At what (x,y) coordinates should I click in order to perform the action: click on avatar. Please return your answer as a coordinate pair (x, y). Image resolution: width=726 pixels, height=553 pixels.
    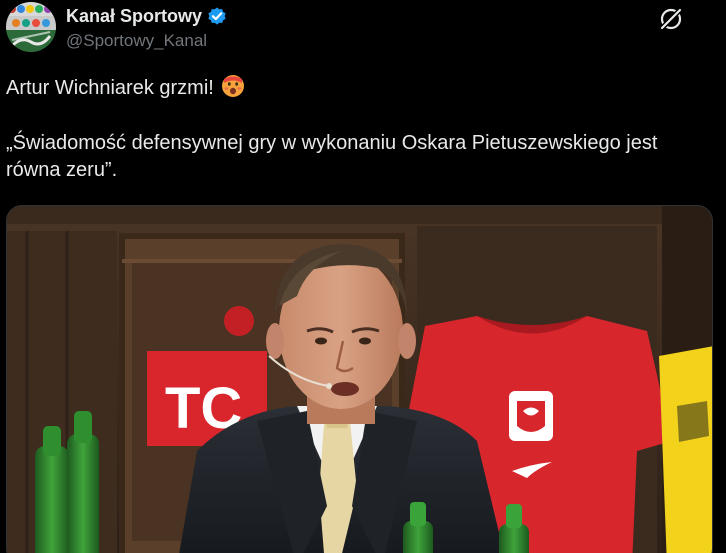
    Looking at the image, I should click on (31, 27).